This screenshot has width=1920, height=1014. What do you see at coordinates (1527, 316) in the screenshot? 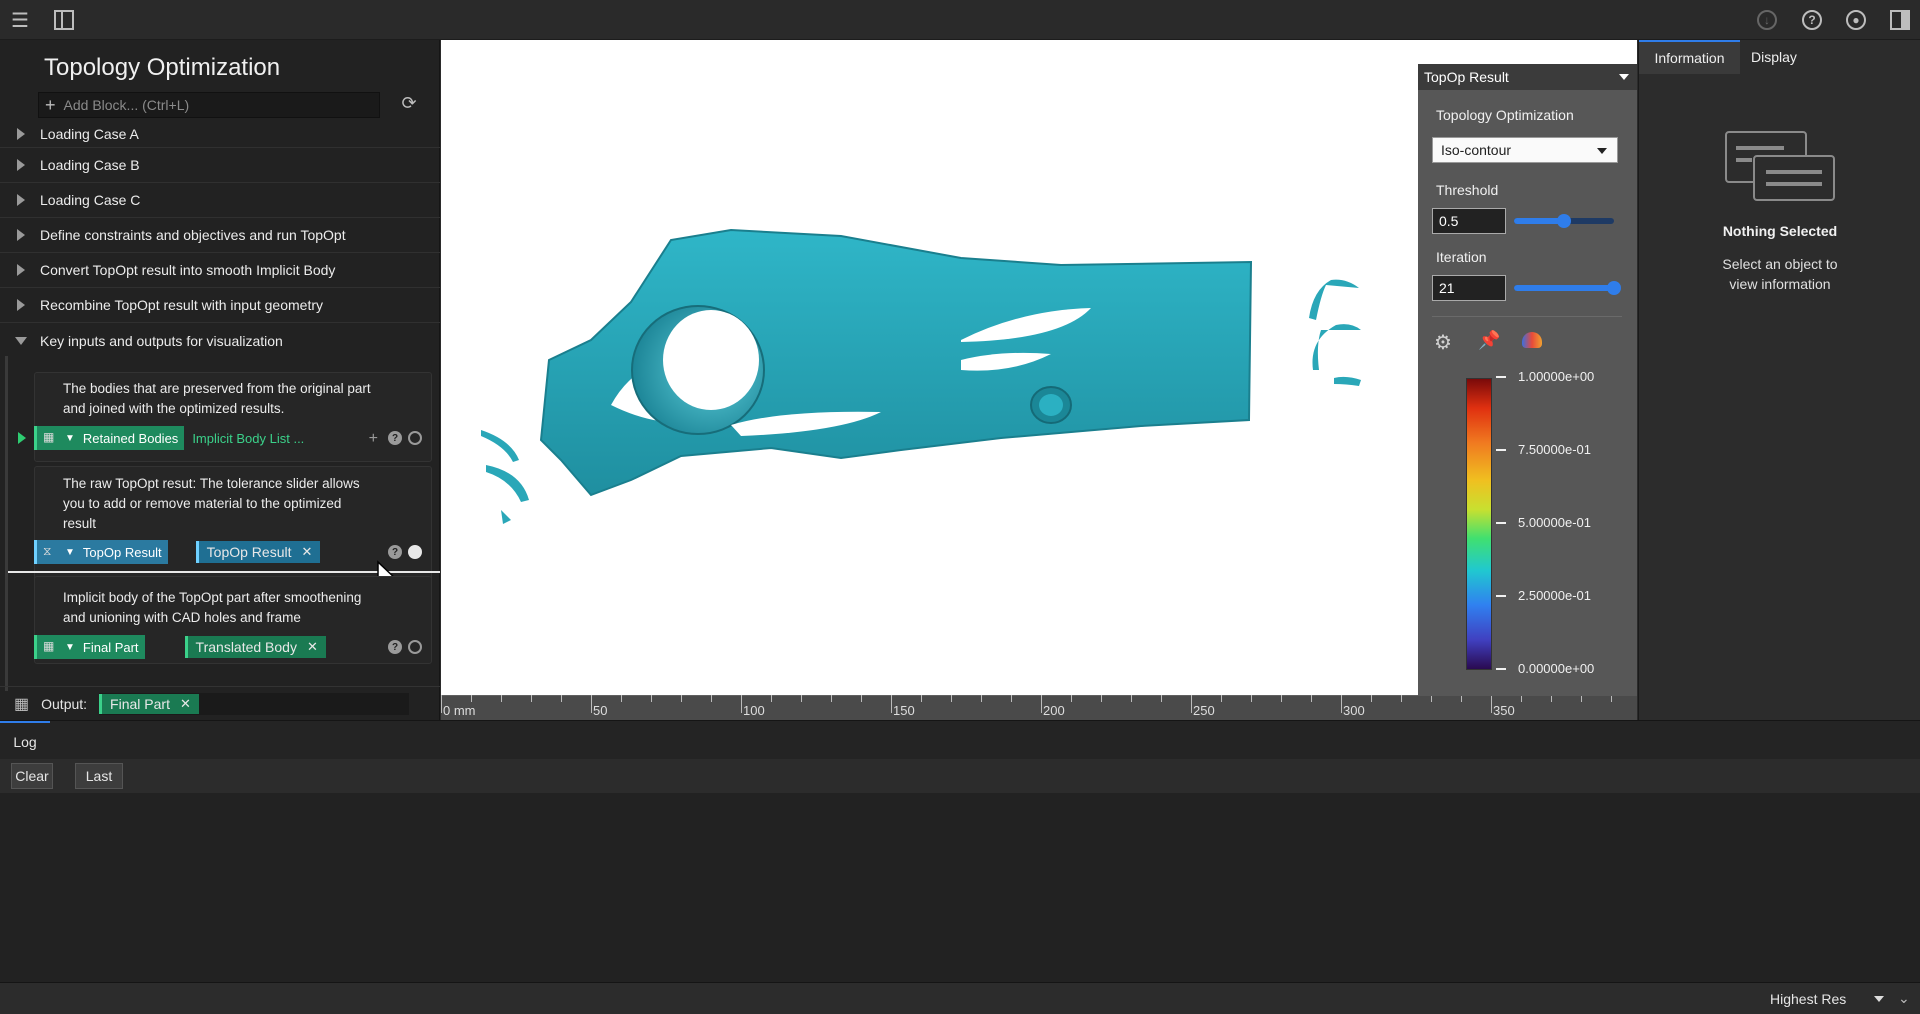
I see `divider` at bounding box center [1527, 316].